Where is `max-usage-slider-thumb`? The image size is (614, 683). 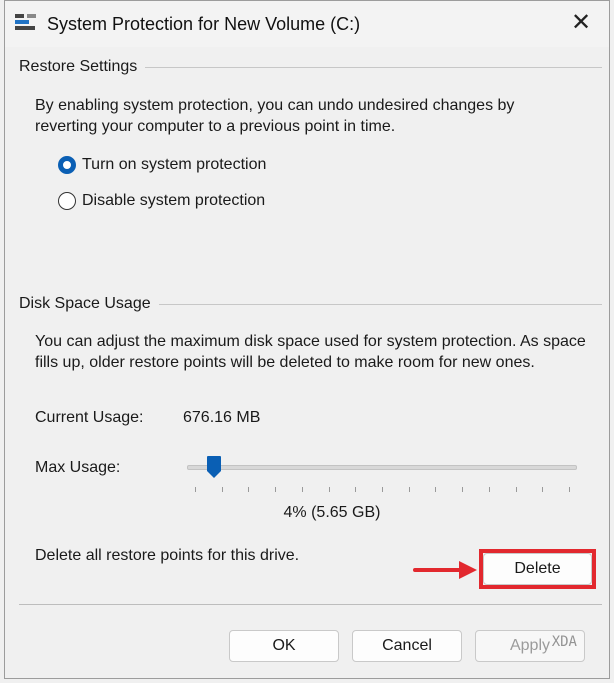
max-usage-slider-thumb is located at coordinates (213, 467).